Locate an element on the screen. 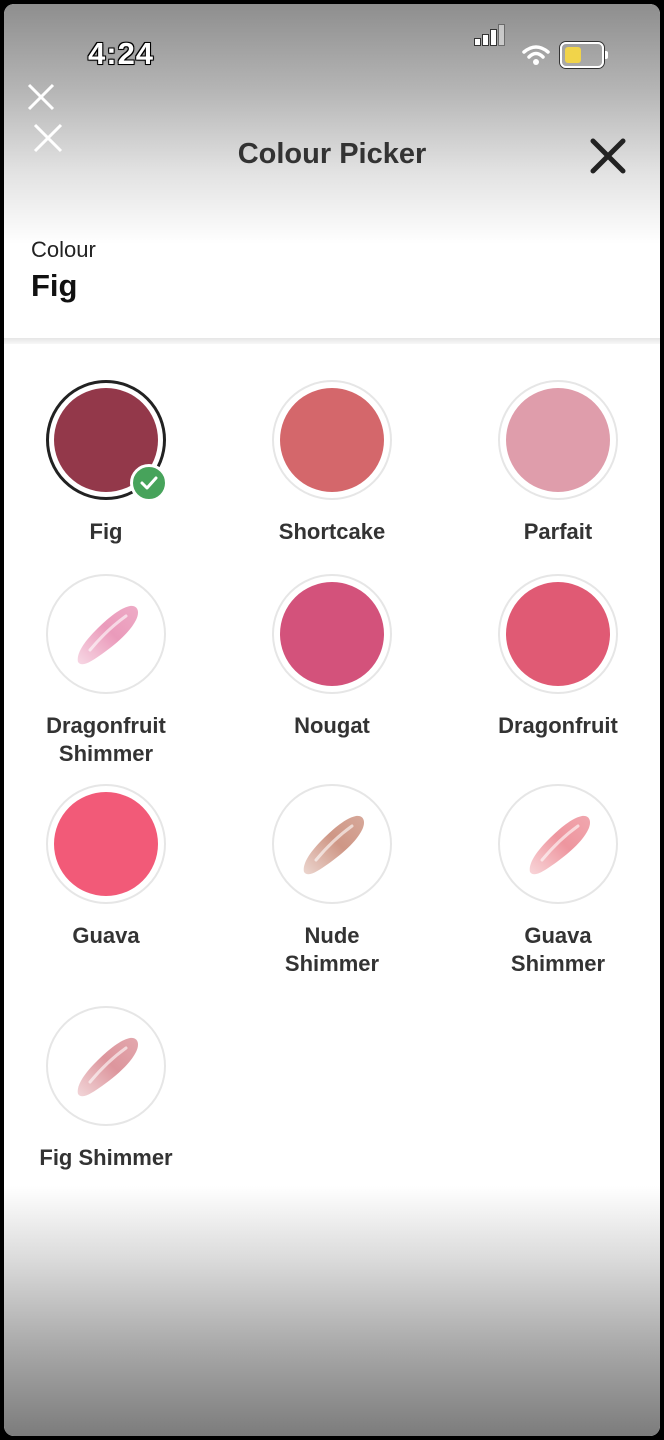 Image resolution: width=664 pixels, height=1440 pixels. swatch-nougat: Nougat is located at coordinates (332, 659).